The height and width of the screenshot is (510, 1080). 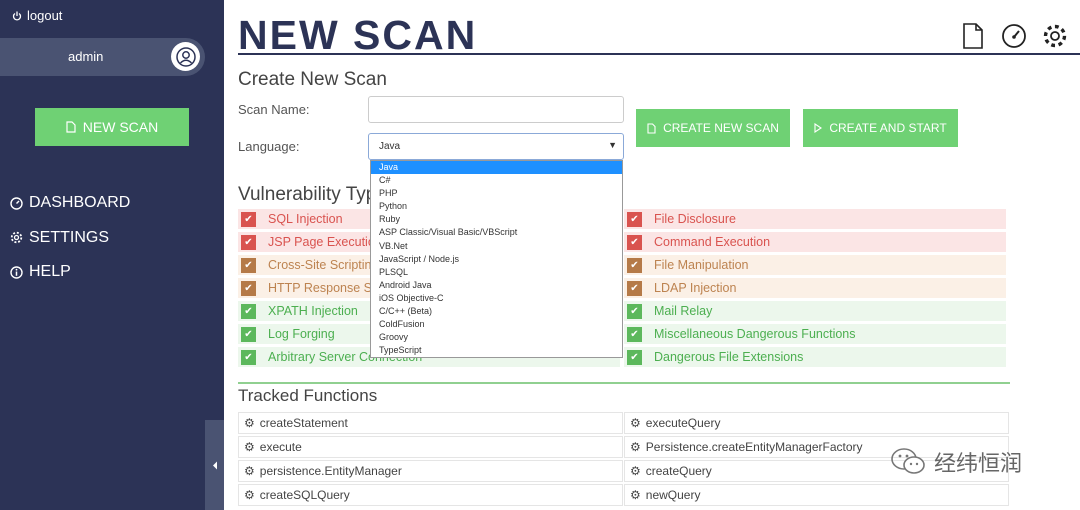 I want to click on language-option-groovy: Groovy, so click(x=496, y=337).